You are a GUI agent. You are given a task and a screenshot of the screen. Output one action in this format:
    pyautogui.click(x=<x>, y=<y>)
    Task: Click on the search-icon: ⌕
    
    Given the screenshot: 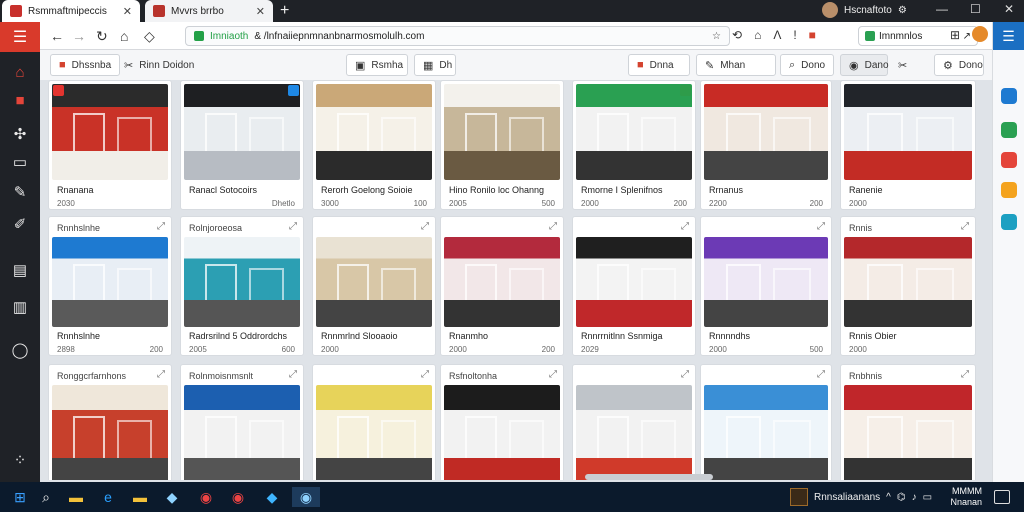 What is the action you would take?
    pyautogui.click(x=46, y=497)
    